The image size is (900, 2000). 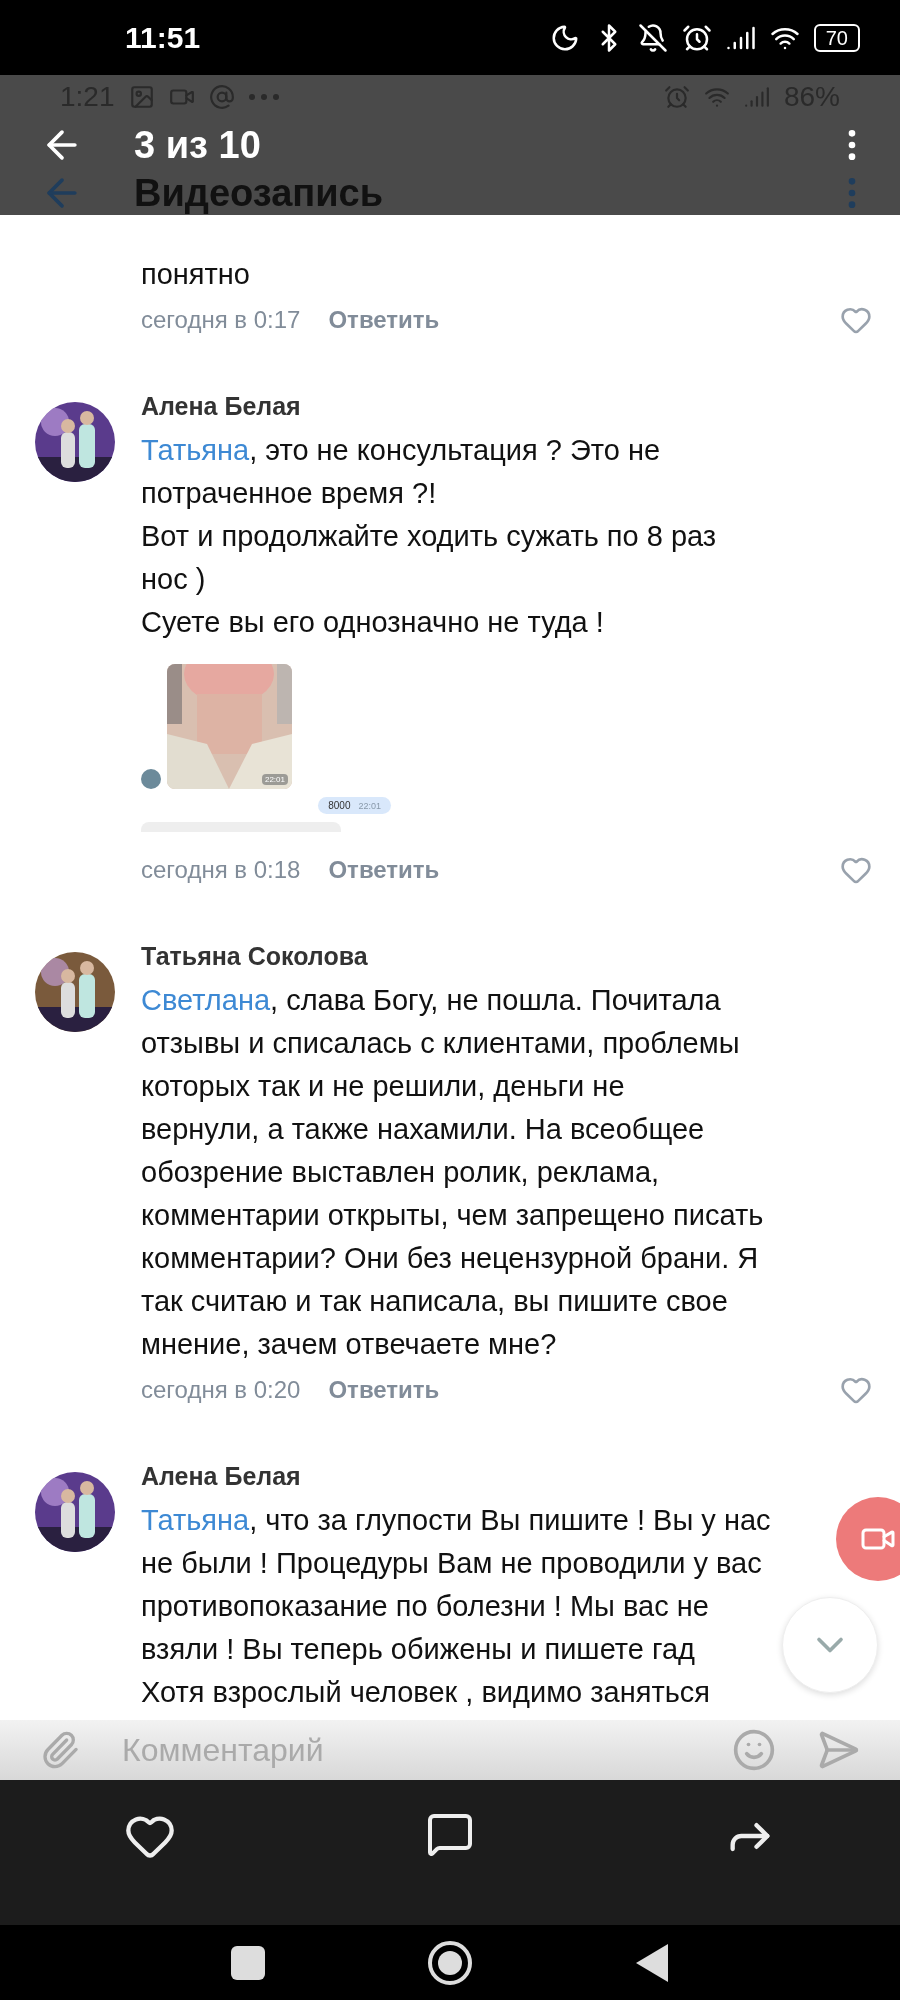 What do you see at coordinates (506, 956) in the screenshot?
I see `author-name: Татьяна Соколова` at bounding box center [506, 956].